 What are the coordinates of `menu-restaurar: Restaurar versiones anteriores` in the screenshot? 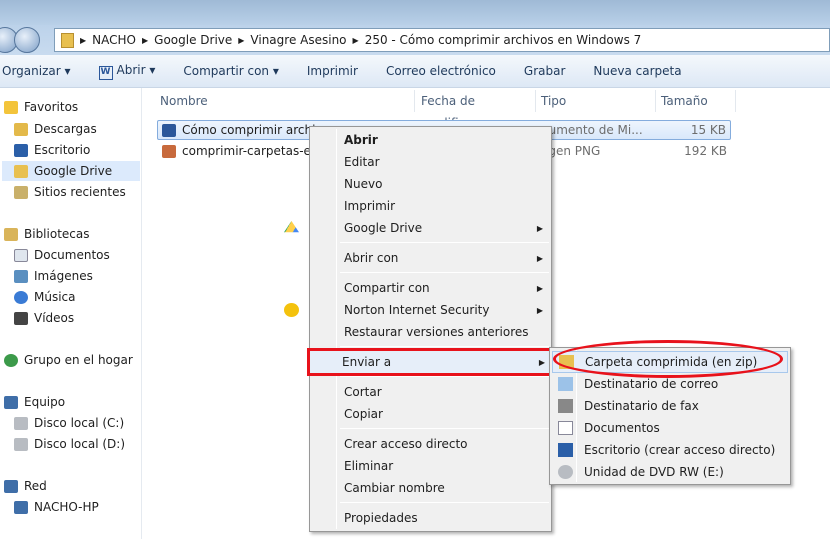 It's located at (430, 332).